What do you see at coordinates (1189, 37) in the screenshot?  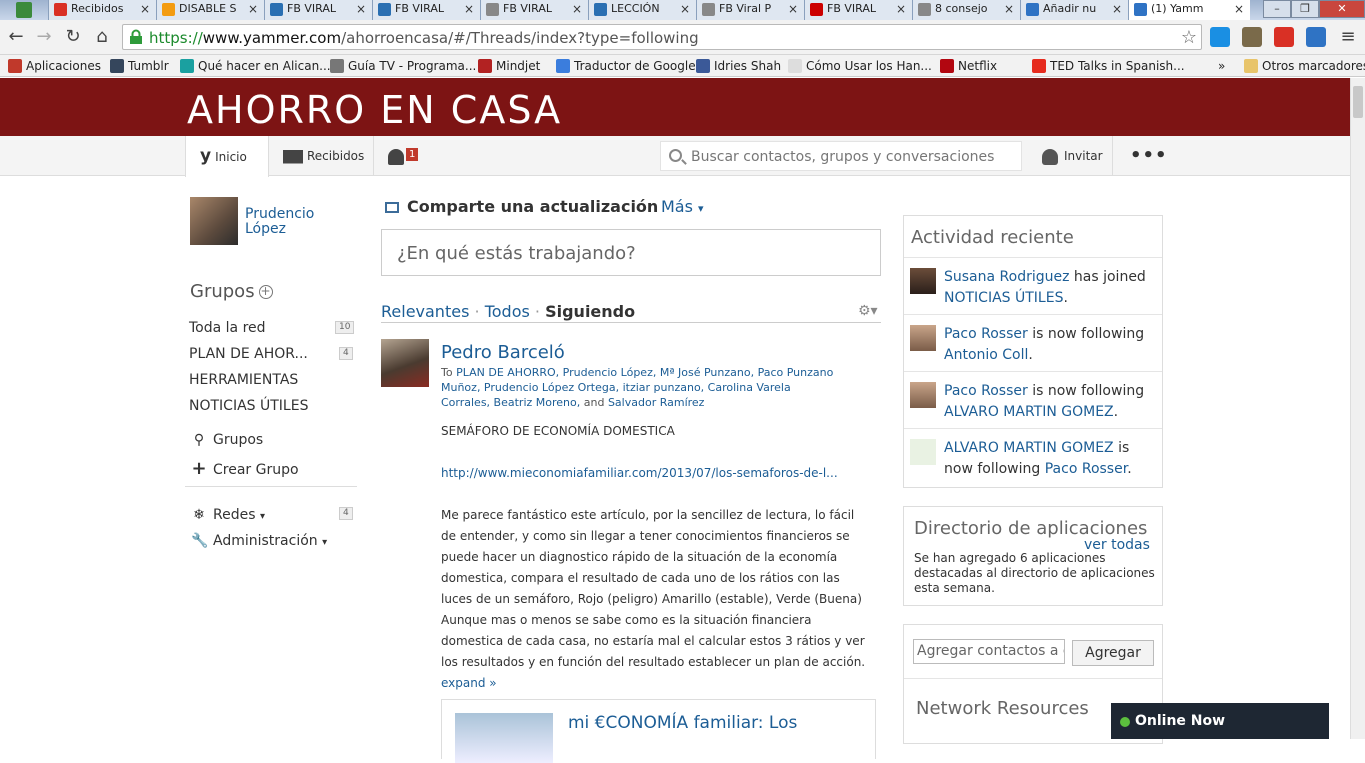 I see `bookmark-star-icon: ☆` at bounding box center [1189, 37].